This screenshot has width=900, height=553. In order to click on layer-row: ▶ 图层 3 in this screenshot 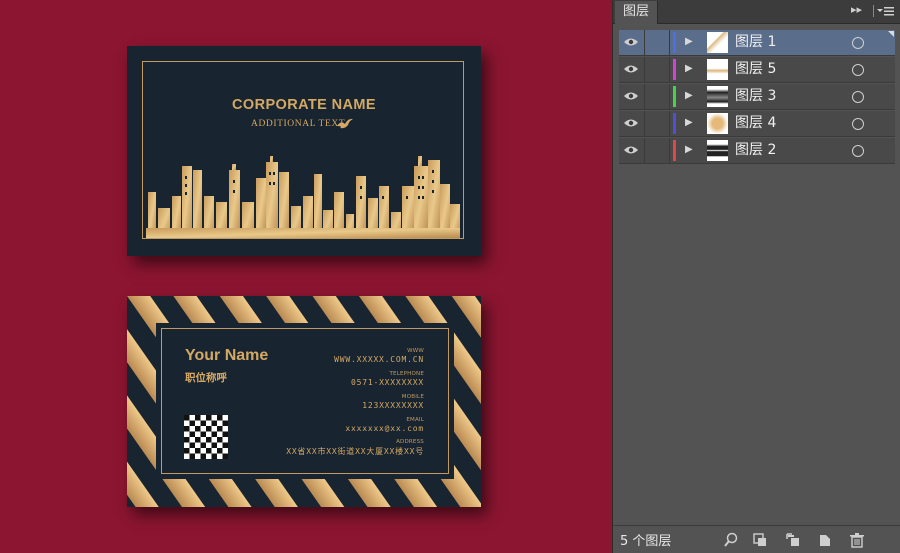, I will do `click(757, 97)`.